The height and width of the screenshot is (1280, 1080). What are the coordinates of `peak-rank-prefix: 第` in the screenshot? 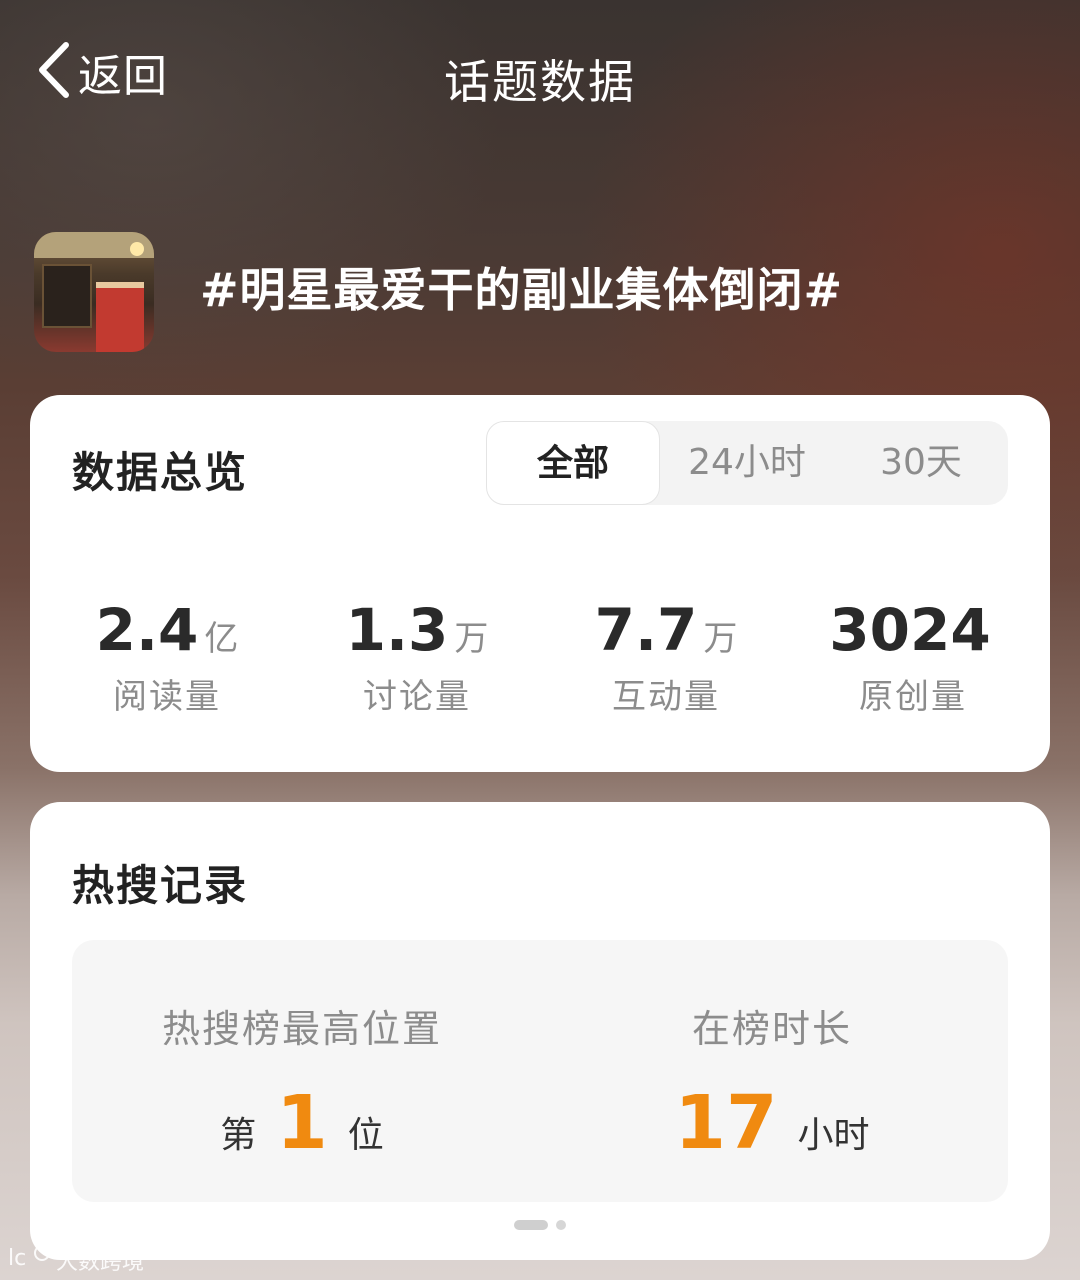 It's located at (238, 1135).